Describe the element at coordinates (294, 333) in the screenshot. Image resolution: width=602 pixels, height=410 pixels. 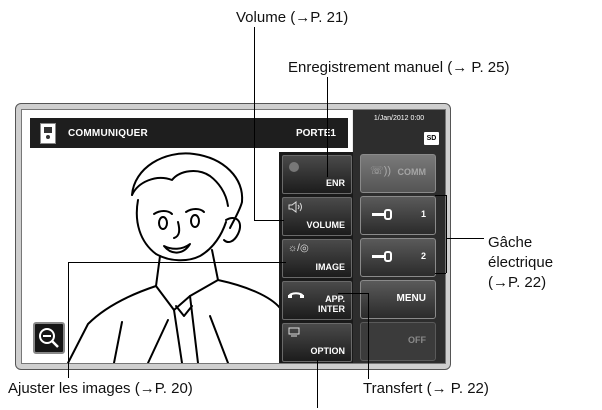
I see `monitor-icon` at that location.